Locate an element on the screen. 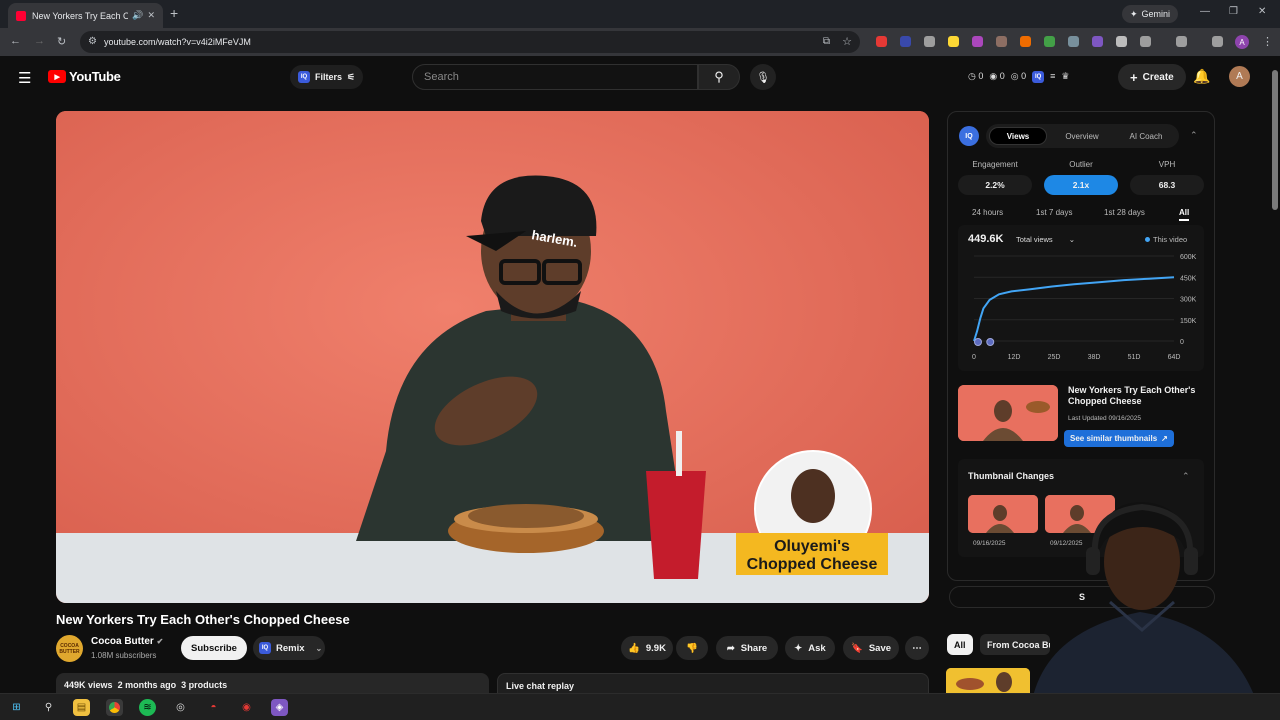 Image resolution: width=1280 pixels, height=720 pixels. list-icon: ≡ is located at coordinates (1052, 77).